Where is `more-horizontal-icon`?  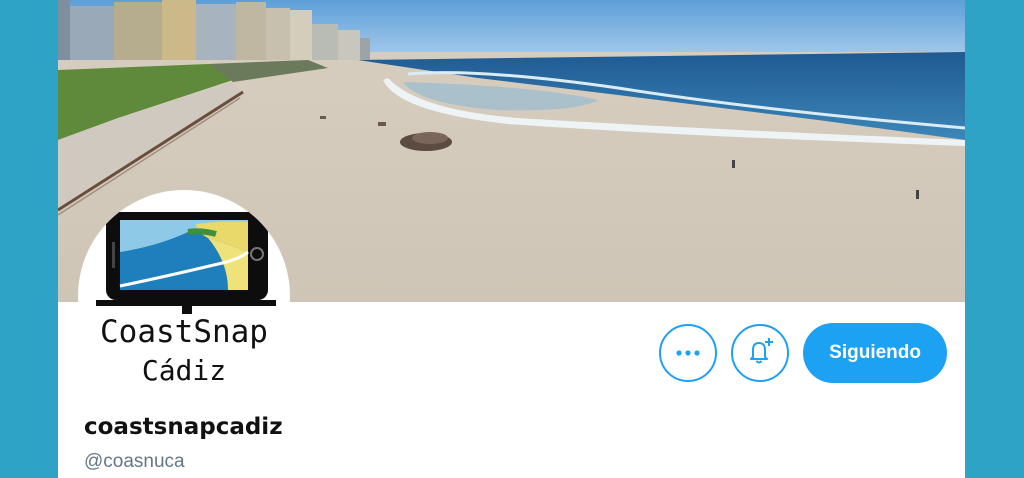
more-horizontal-icon is located at coordinates (688, 353).